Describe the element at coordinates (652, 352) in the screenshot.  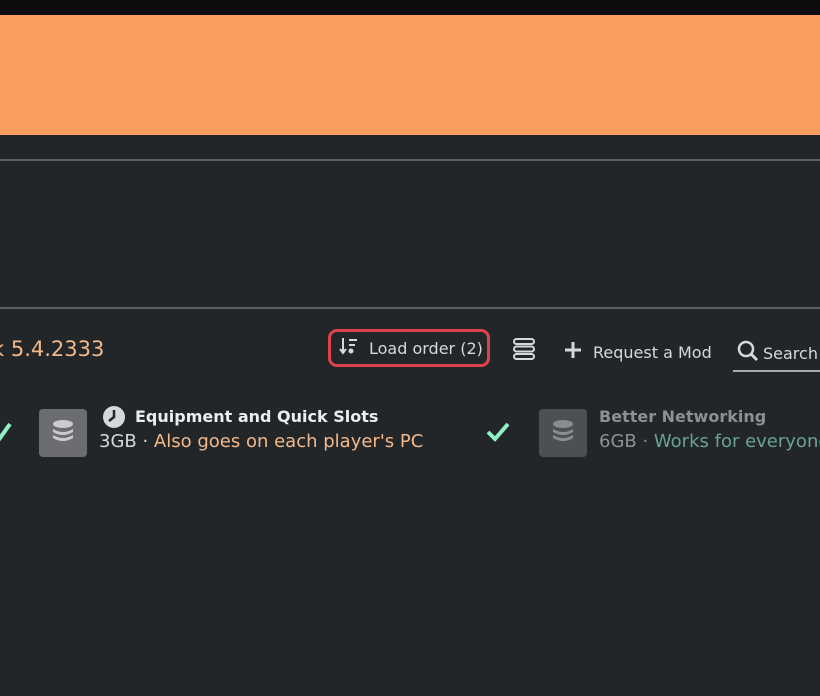
I see `request-mod-label: Request a Mod` at that location.